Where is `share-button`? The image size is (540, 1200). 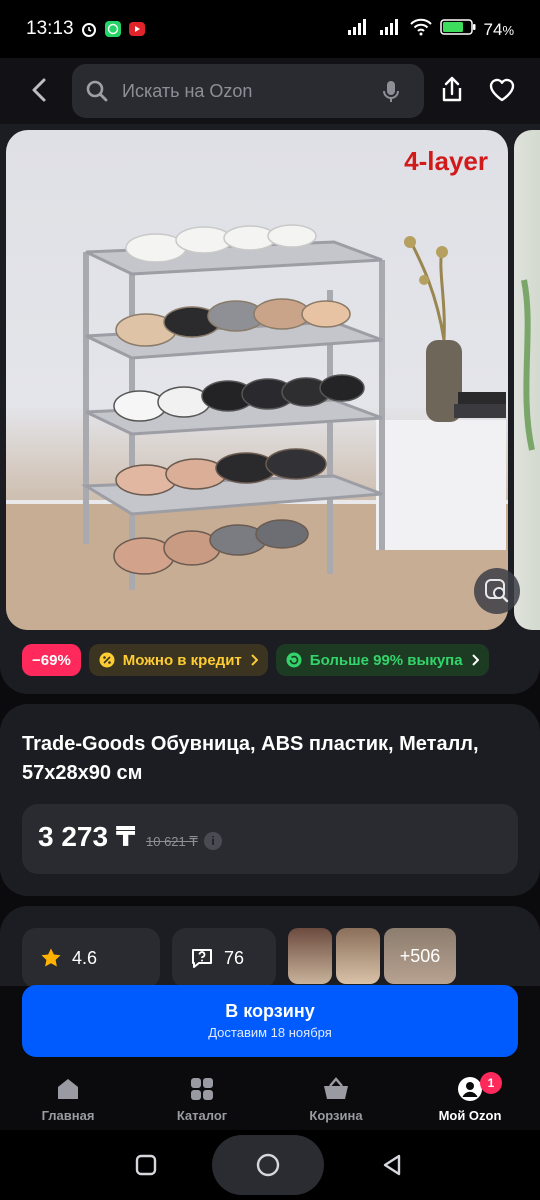 share-button is located at coordinates (452, 90).